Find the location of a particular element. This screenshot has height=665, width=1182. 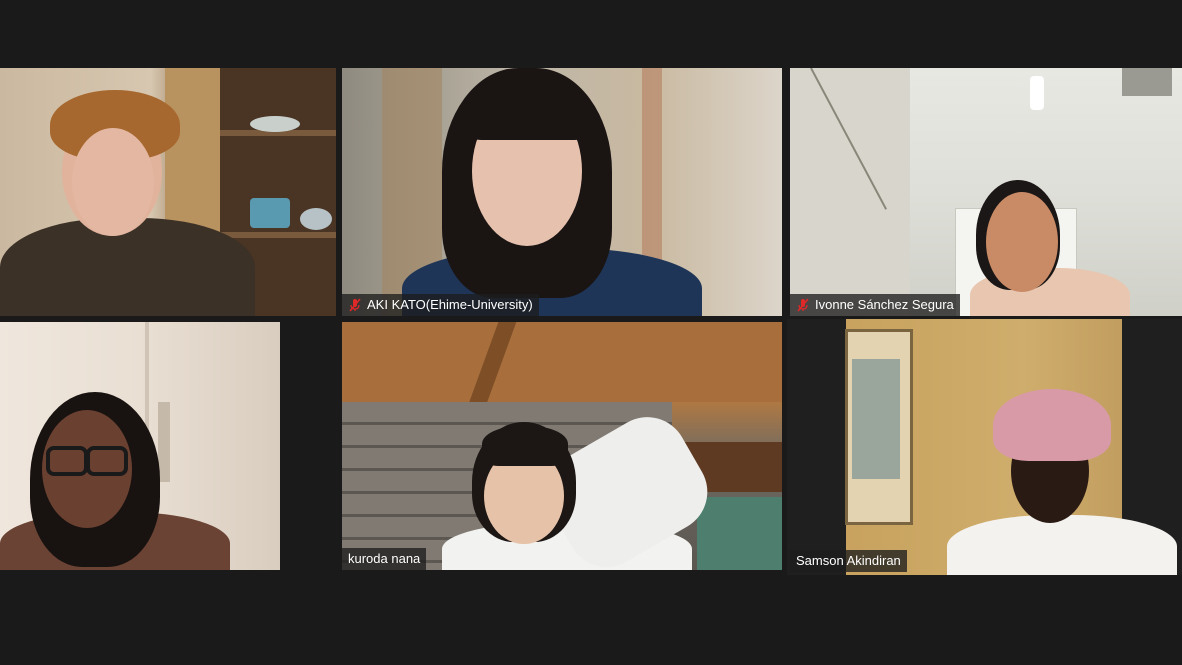

participant-name-label: AKI KATO(Ehime-University) is located at coordinates (440, 305).